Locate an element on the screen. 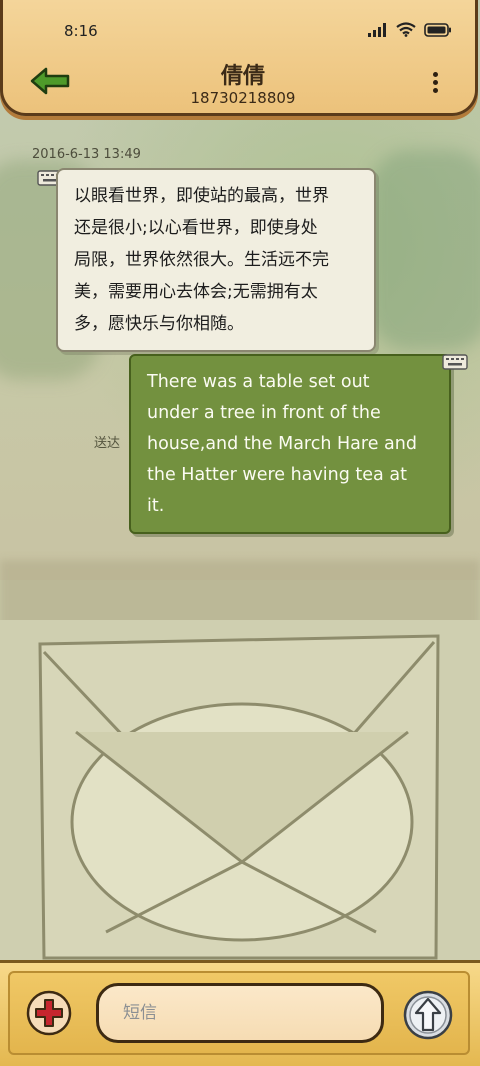 The width and height of the screenshot is (480, 1066). message-line: it. is located at coordinates (156, 506).